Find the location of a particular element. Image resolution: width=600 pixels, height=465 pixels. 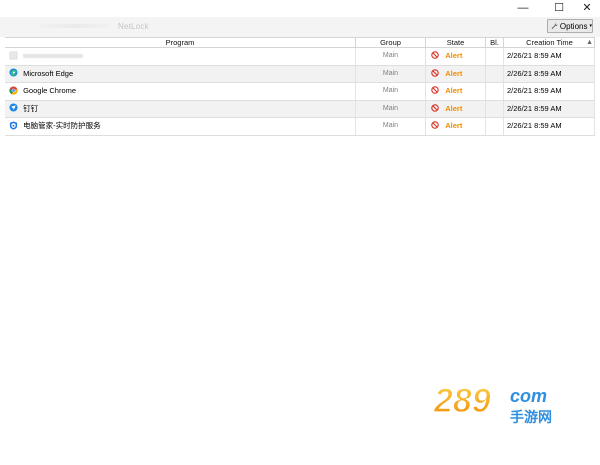

pc-manager-icon is located at coordinates (13, 125).